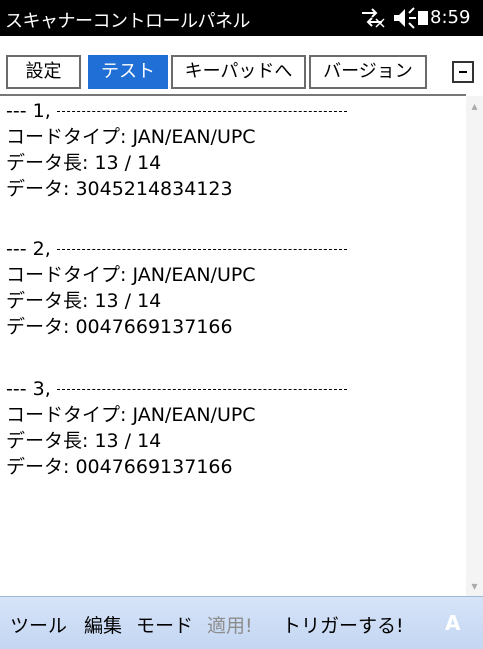  What do you see at coordinates (474, 106) in the screenshot?
I see `scroll-up-icon: ▴` at bounding box center [474, 106].